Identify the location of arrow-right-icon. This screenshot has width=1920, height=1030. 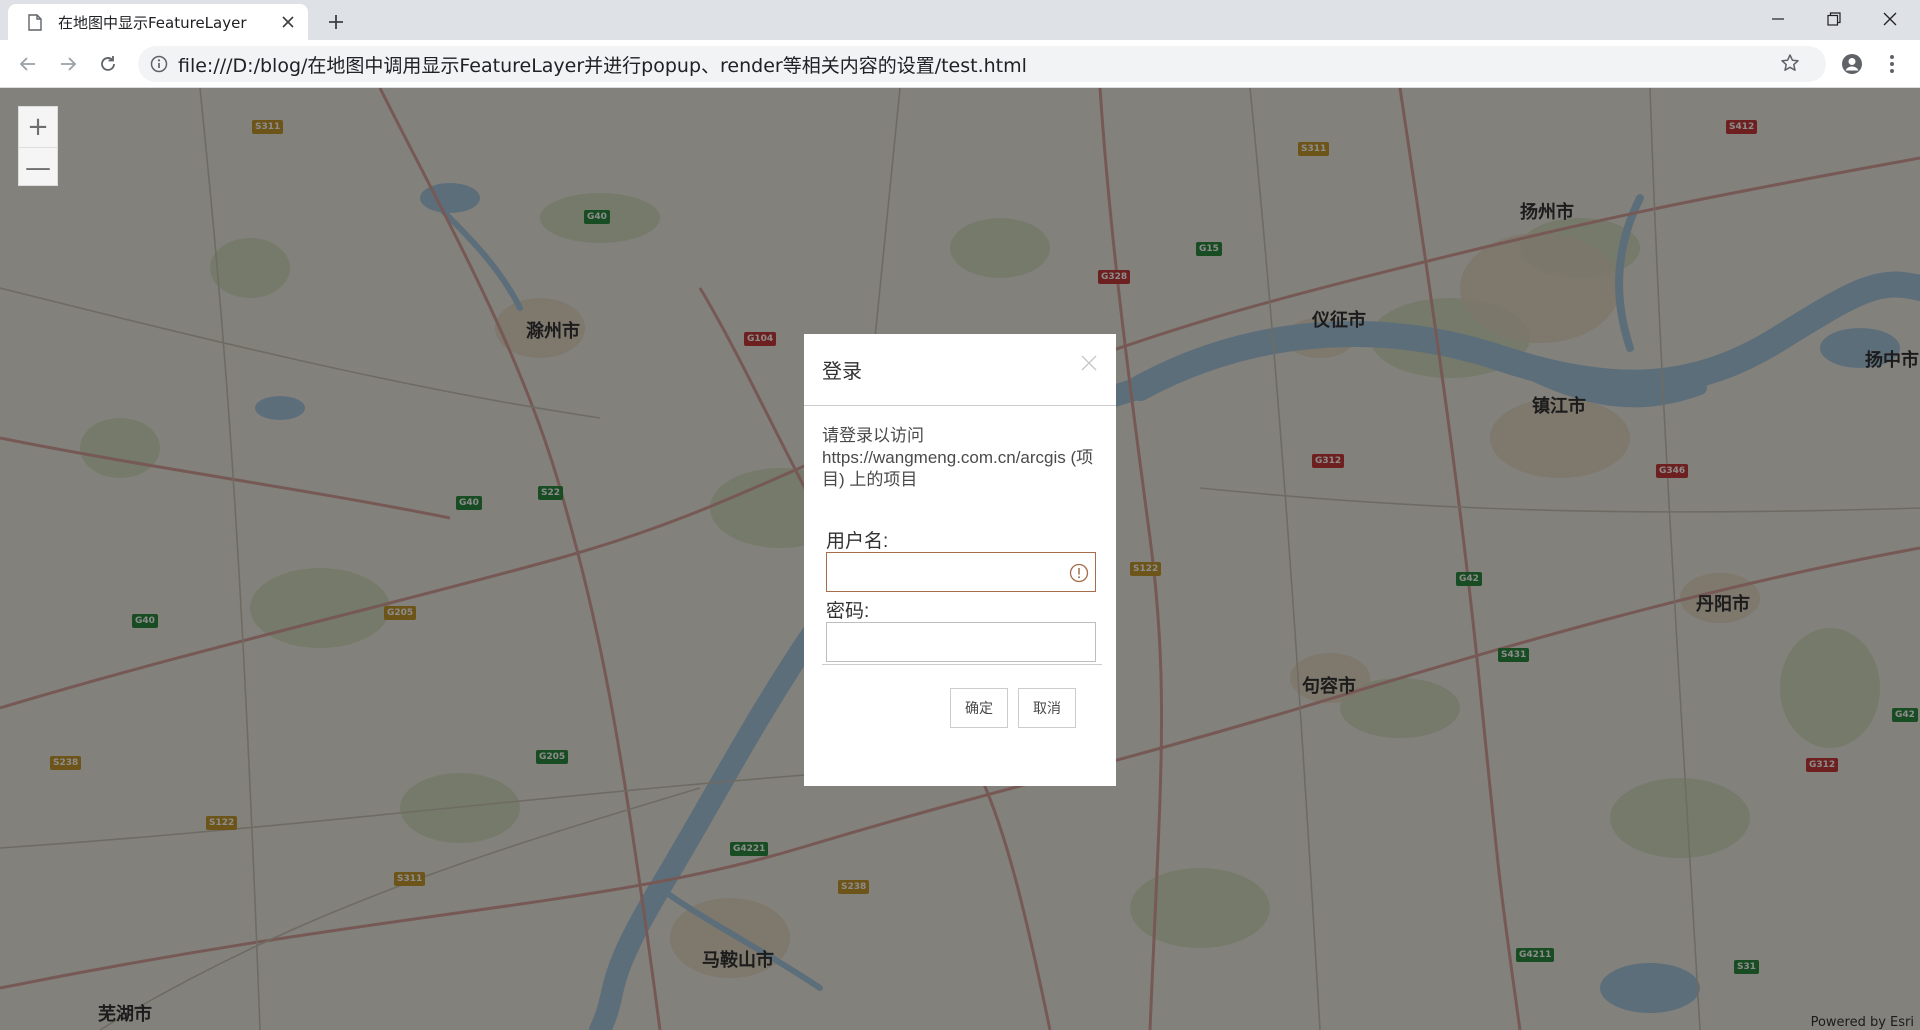
(69, 64).